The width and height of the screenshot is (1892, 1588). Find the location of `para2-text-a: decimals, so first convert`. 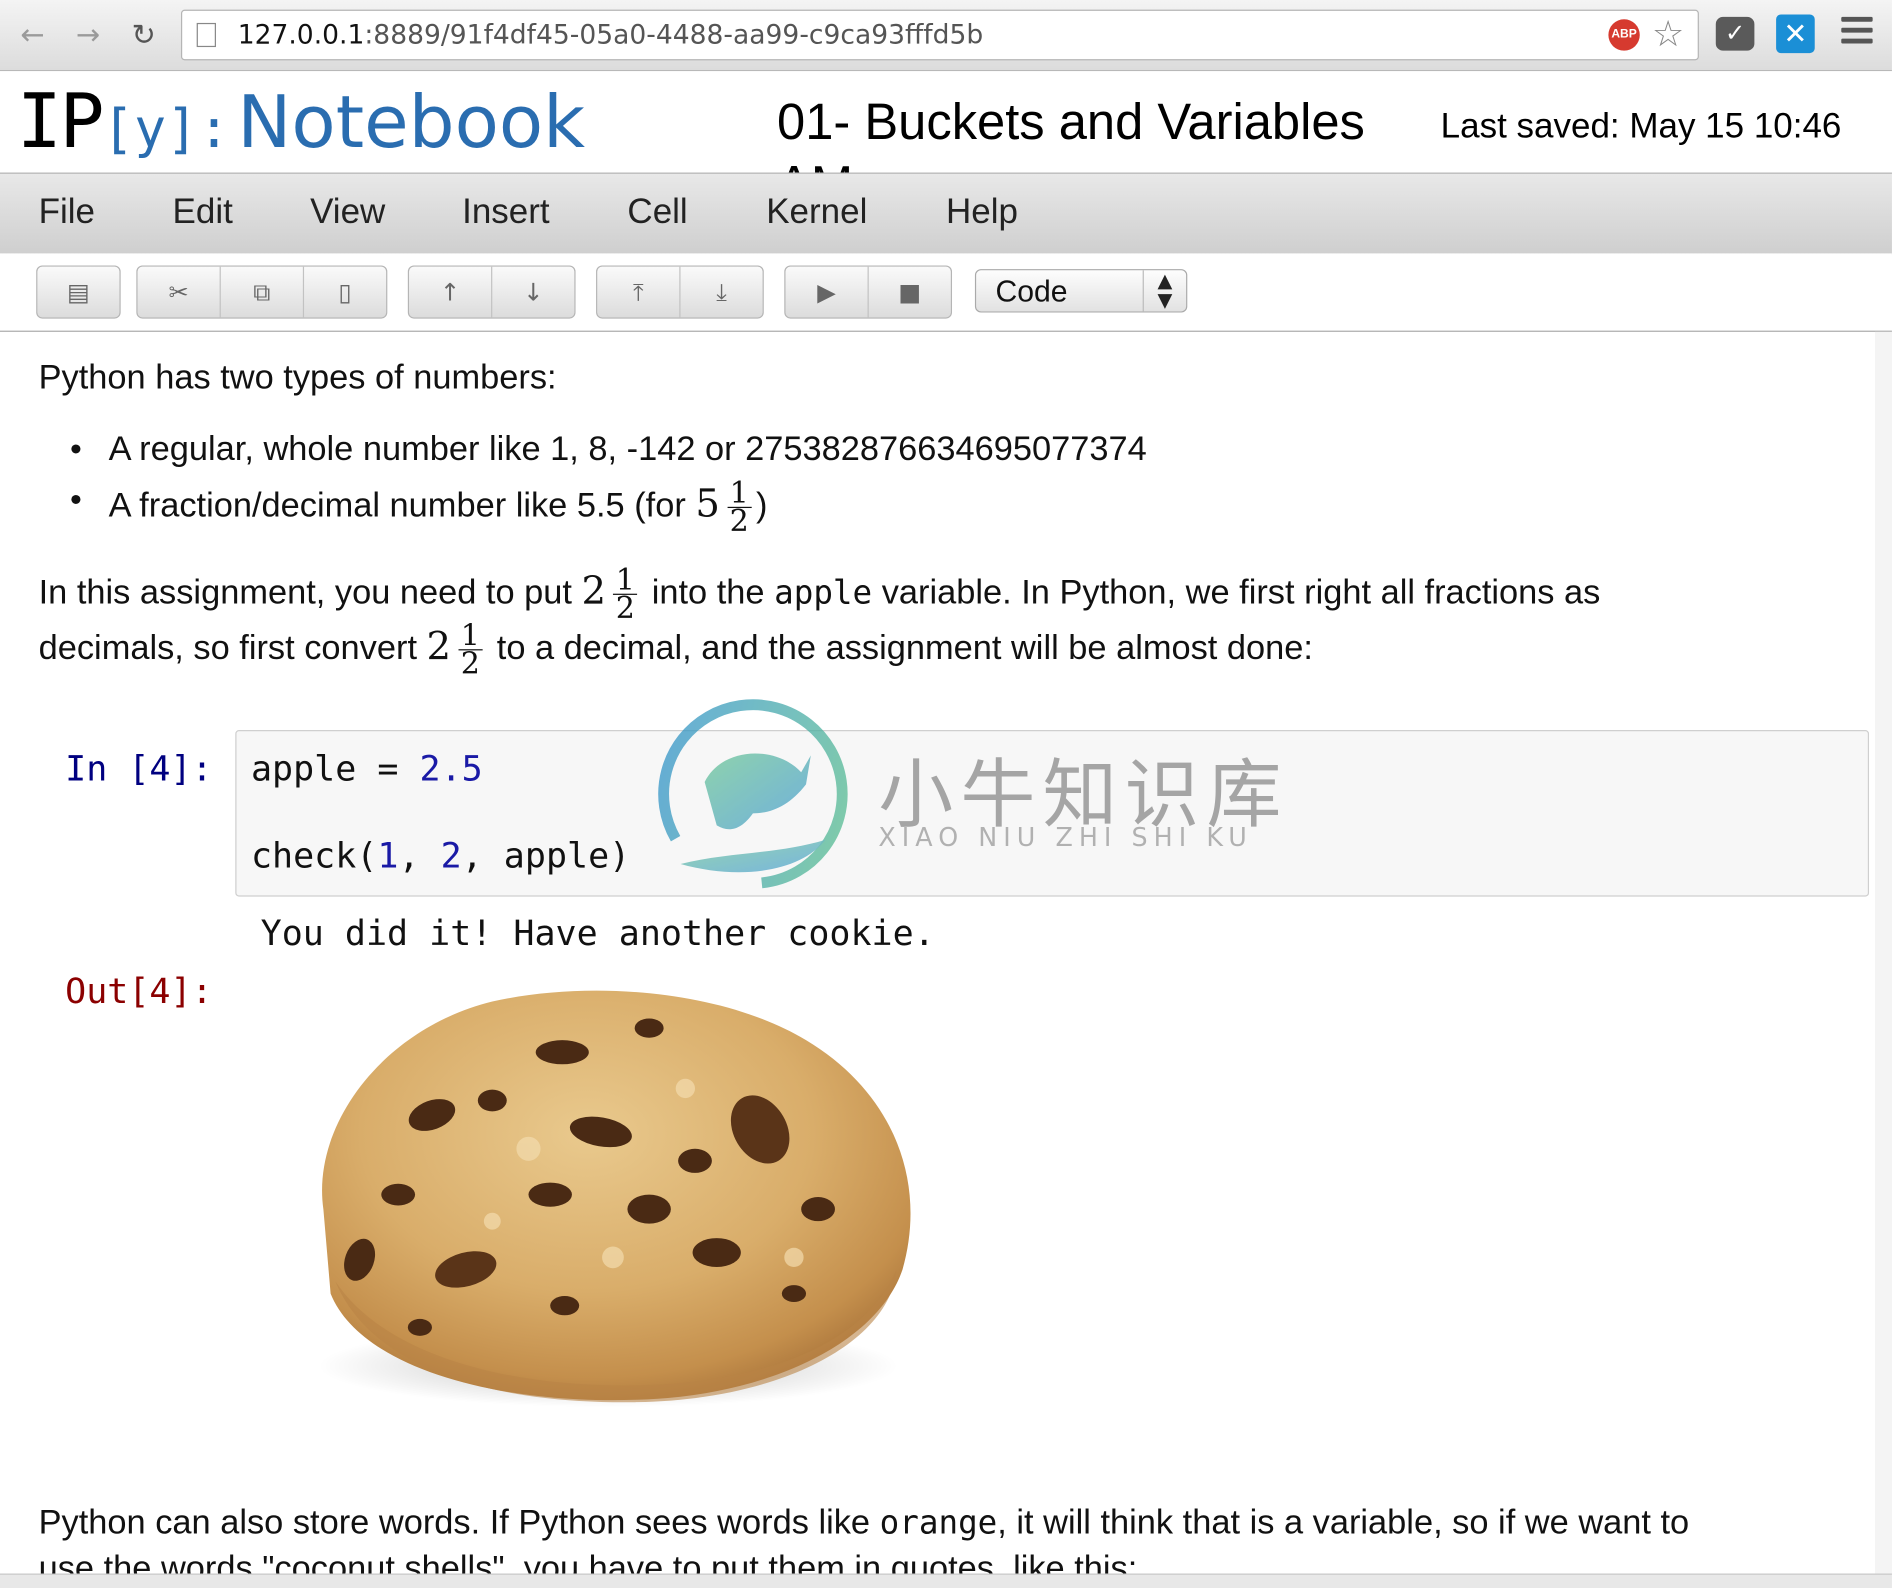

para2-text-a: decimals, so first convert is located at coordinates (232, 648).